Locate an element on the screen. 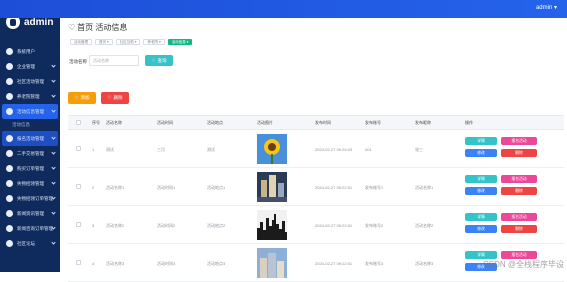 This screenshot has width=567, height=282. breadcrumb-item: 养老院 ▾ is located at coordinates (154, 42).